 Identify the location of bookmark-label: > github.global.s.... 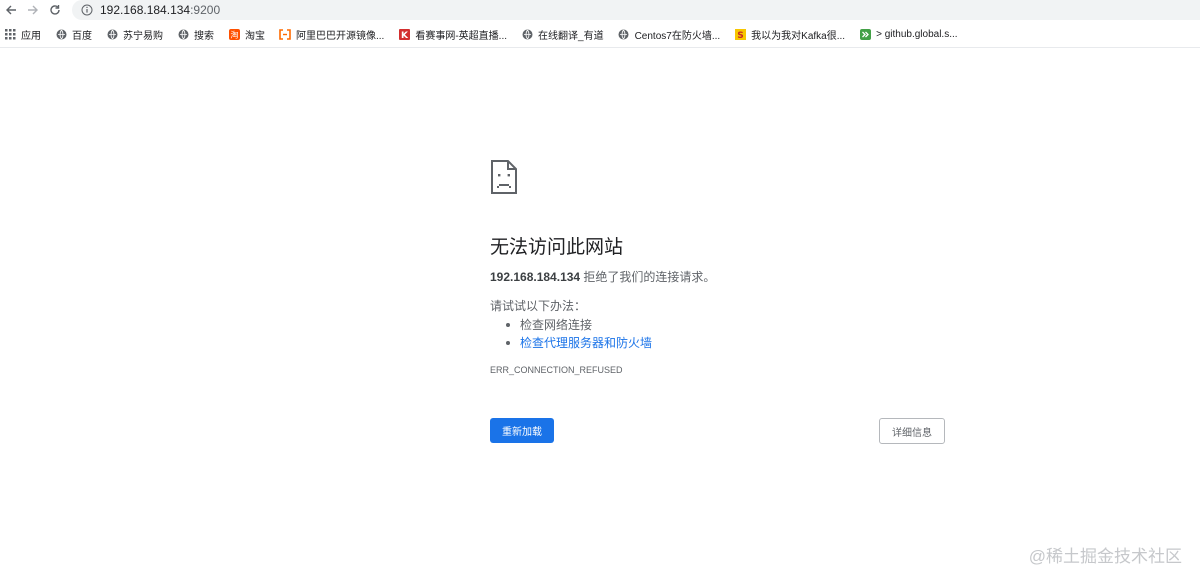
(917, 34).